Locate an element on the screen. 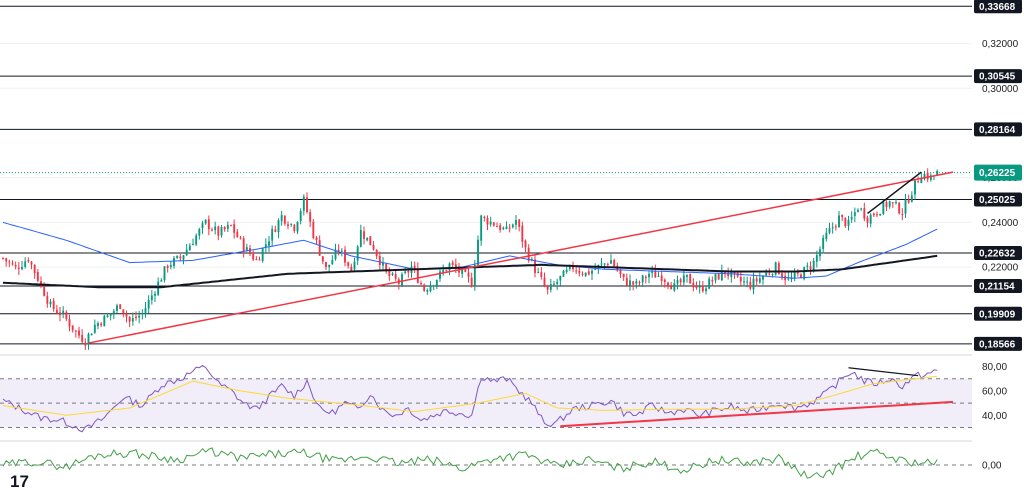 The width and height of the screenshot is (1024, 498). oscillator-panel is located at coordinates (512, 459).